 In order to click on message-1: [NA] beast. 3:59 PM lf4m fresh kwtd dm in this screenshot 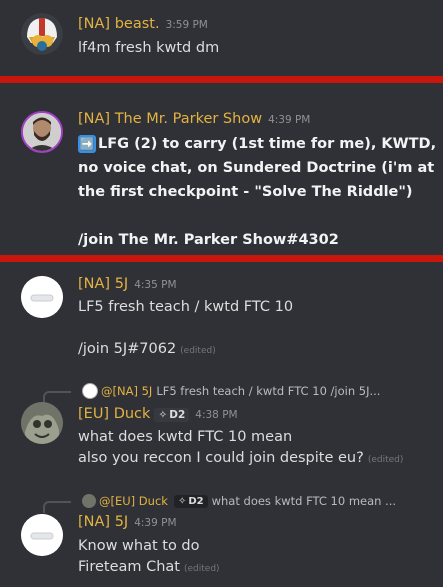, I will do `click(221, 37)`.